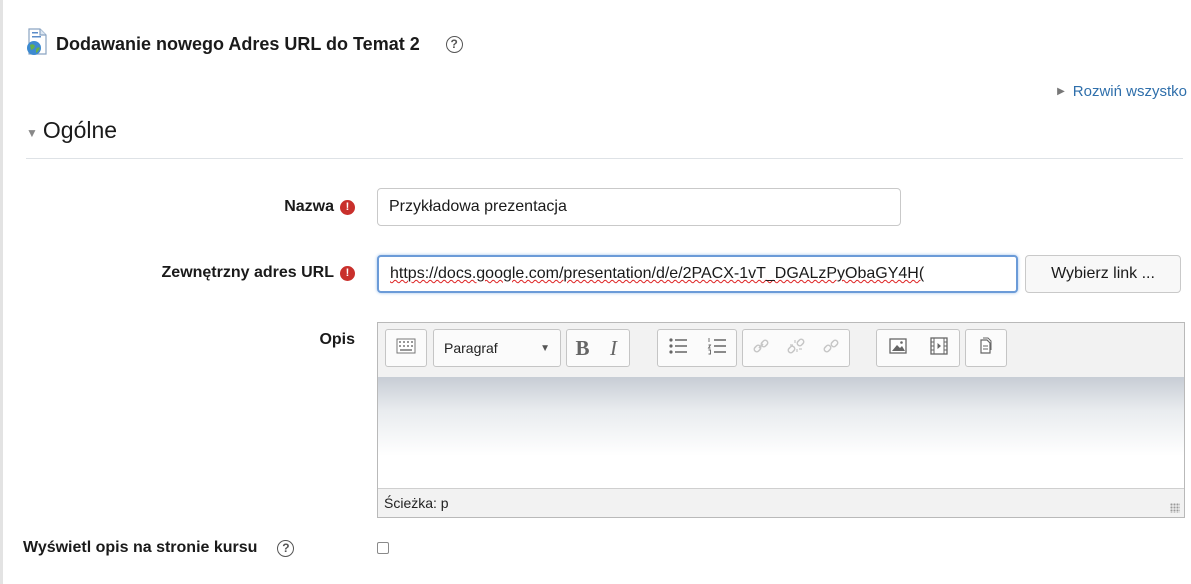 Image resolution: width=1191 pixels, height=584 pixels. I want to click on toolbar-group-links, so click(796, 348).